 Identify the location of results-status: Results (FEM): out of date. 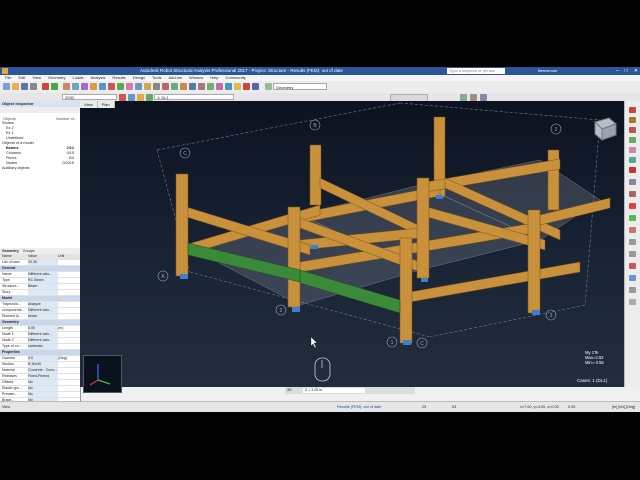
(359, 407).